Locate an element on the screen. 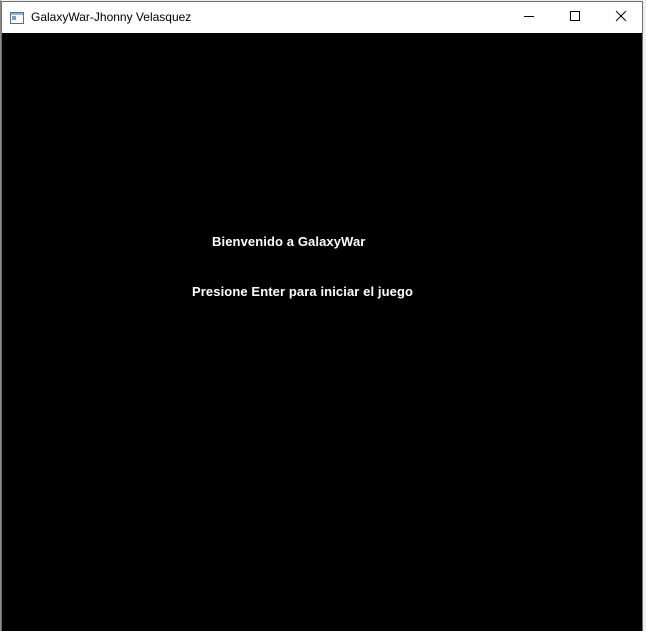  maximize-button is located at coordinates (575, 17).